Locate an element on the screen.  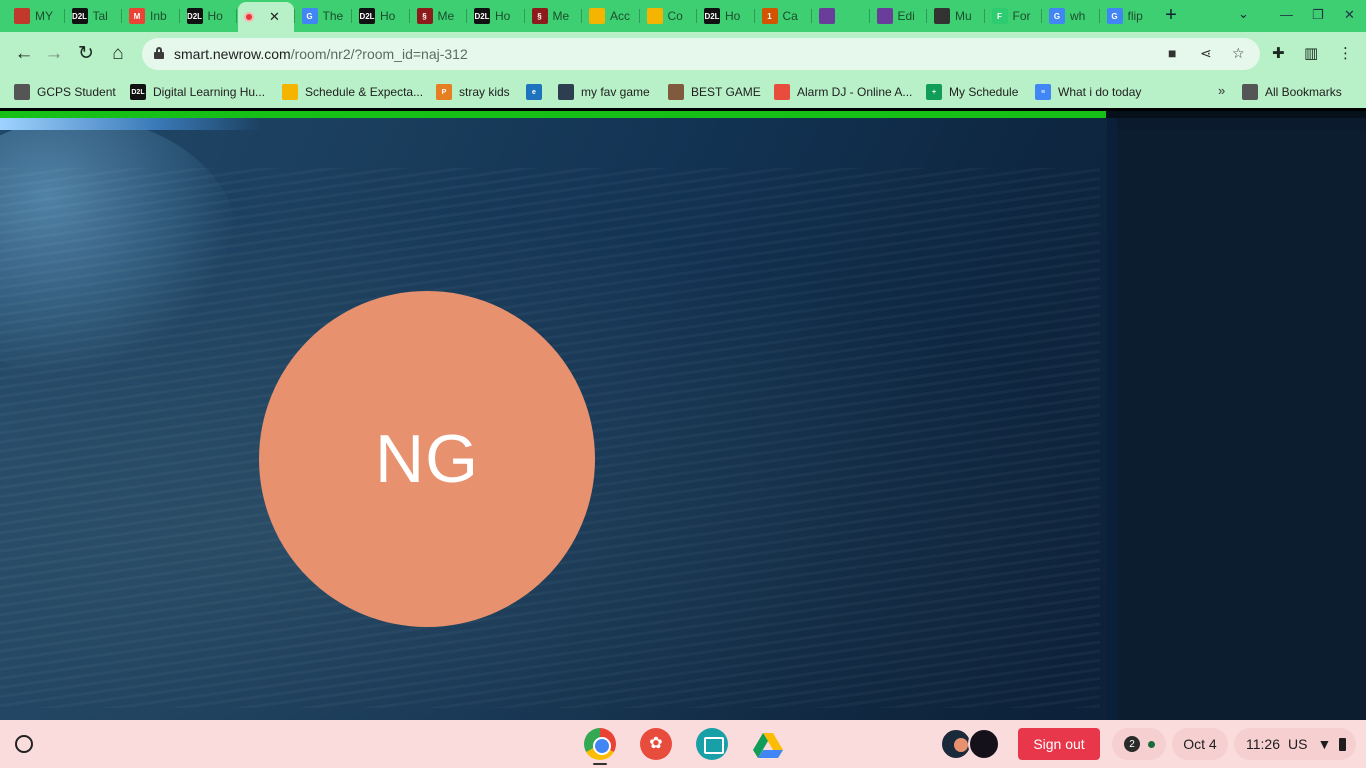
tray-avatar-secondary is located at coordinates (984, 744).